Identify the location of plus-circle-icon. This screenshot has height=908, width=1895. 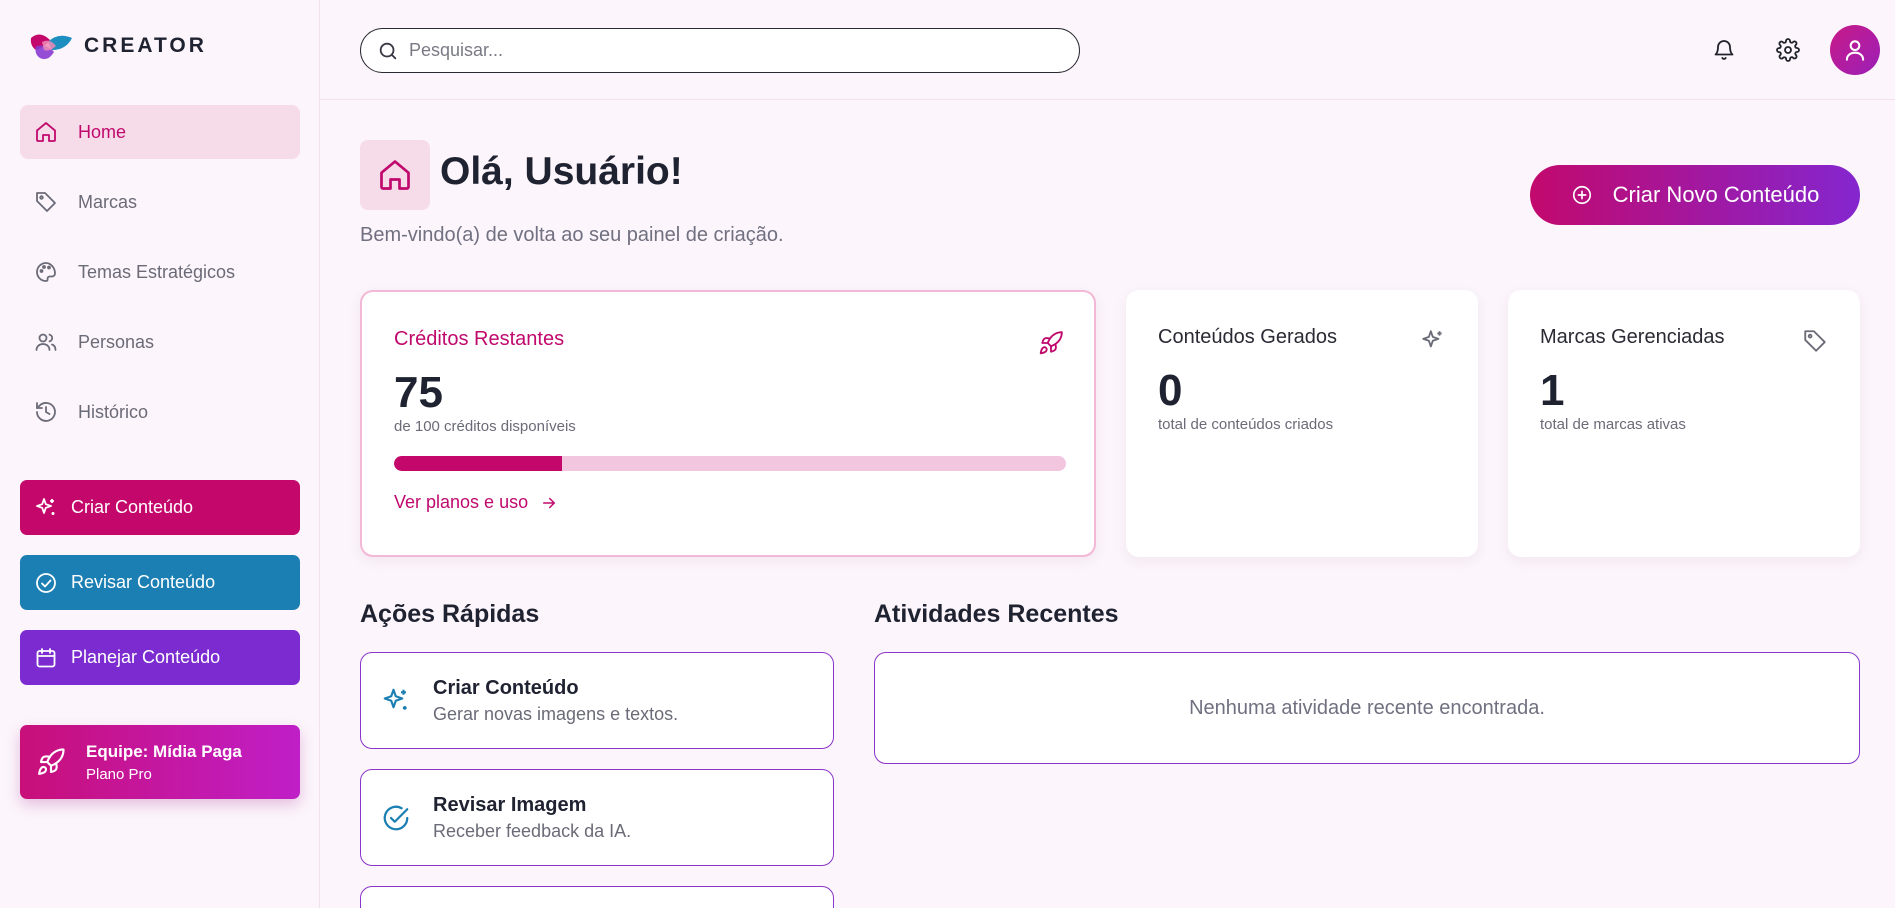
(1582, 195).